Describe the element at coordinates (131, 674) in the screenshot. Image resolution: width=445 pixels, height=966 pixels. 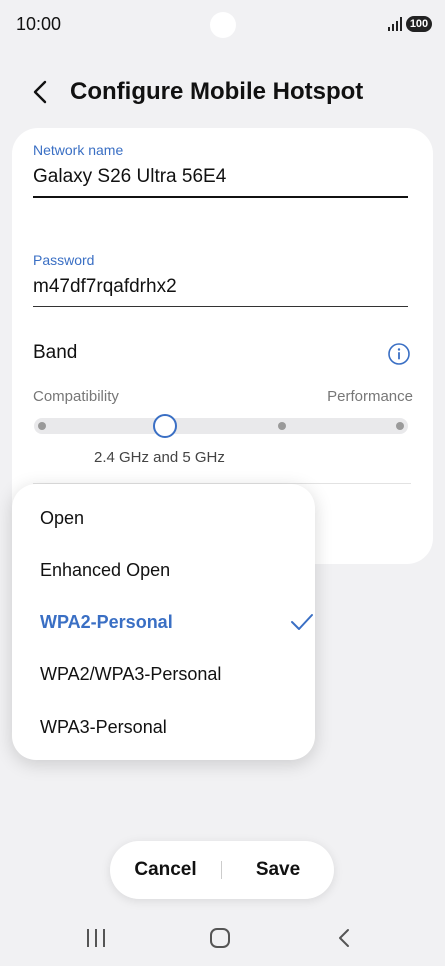
I see `option-label: WPA2/WPA3-Personal` at that location.